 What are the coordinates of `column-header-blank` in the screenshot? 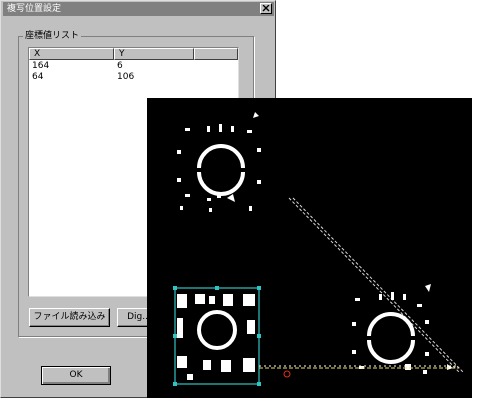 It's located at (216, 54).